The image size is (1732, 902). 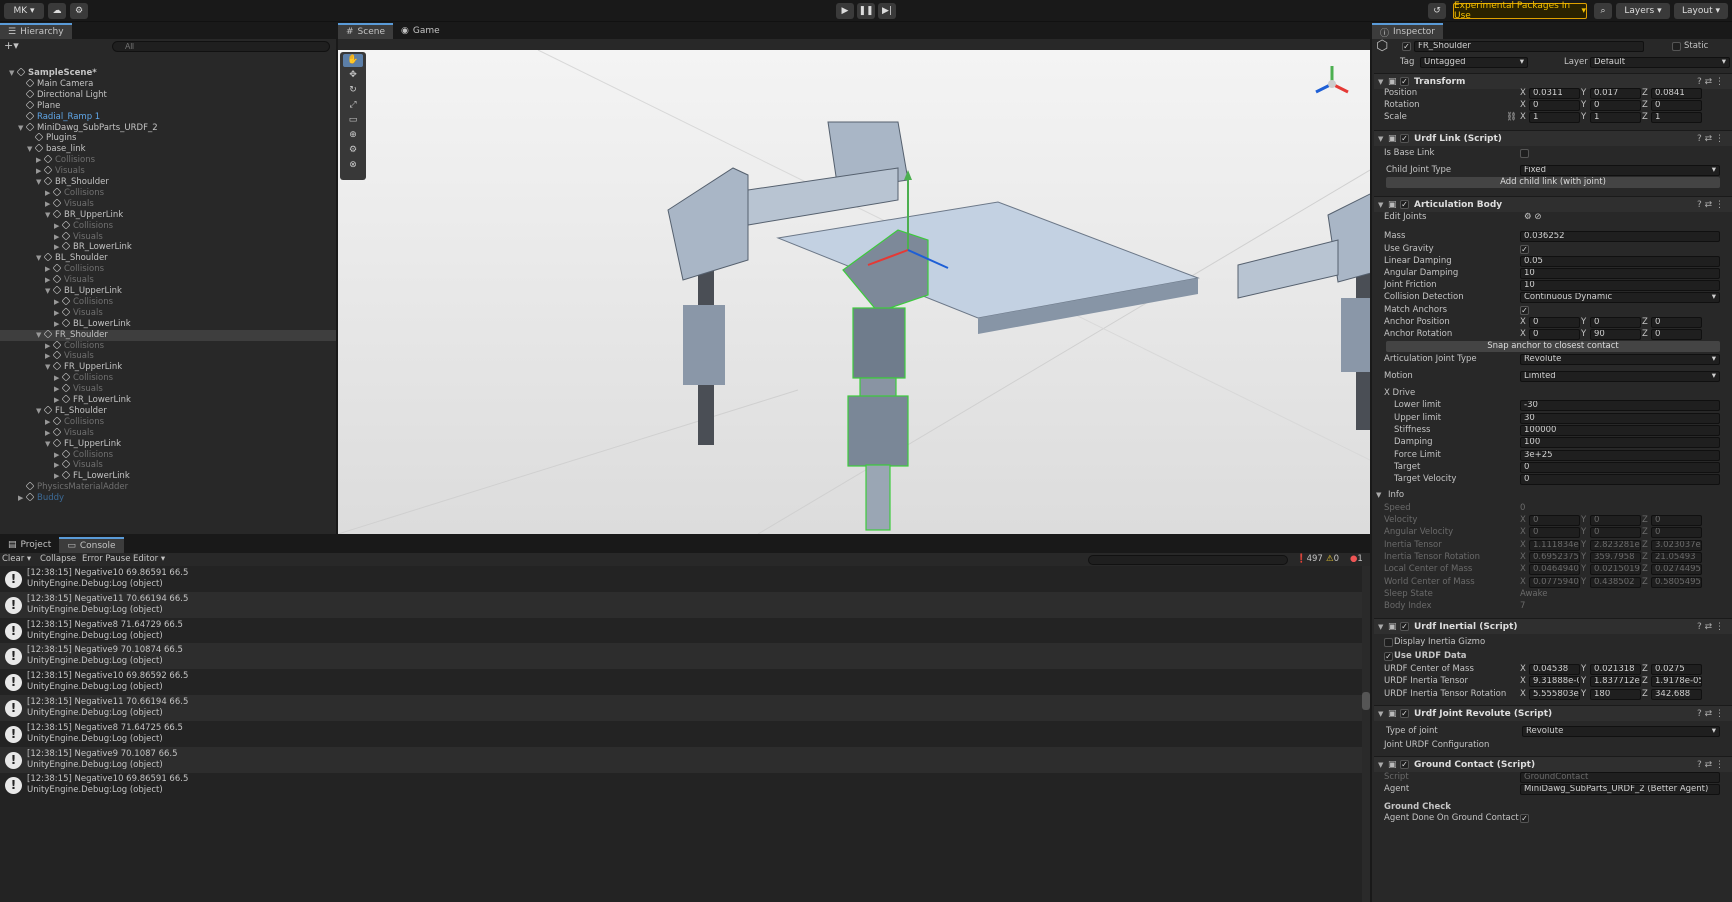 I want to click on hierarchy-item: ▼ FR_Shoulder, so click(x=168, y=335).